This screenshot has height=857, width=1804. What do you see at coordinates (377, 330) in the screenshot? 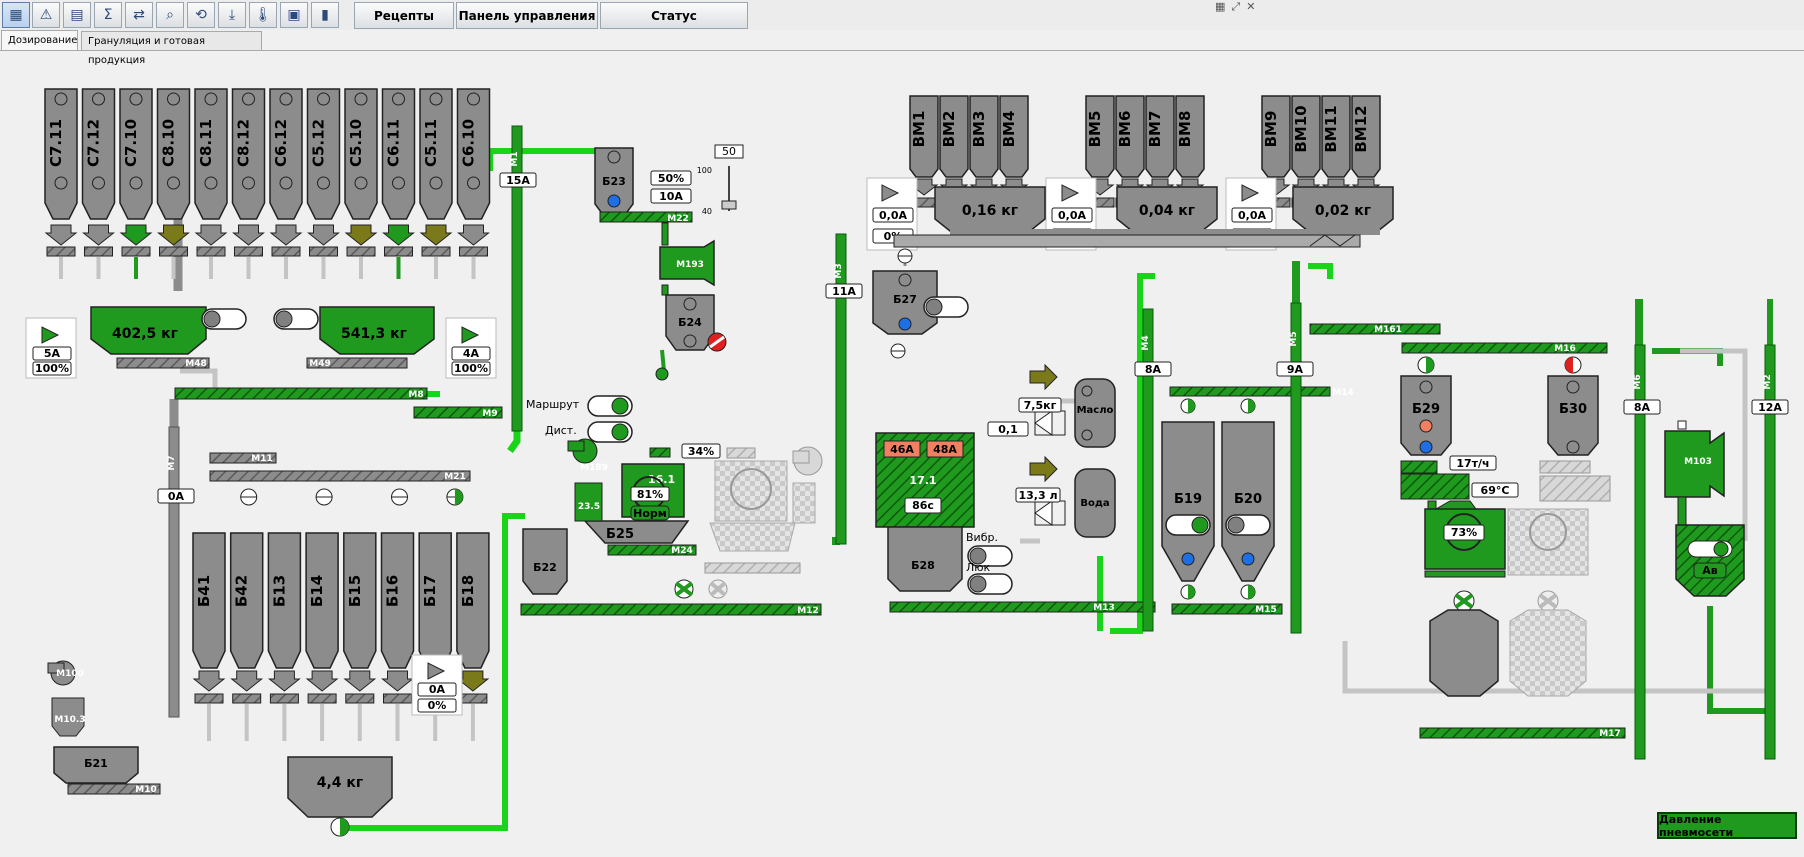
I see `scale-hopper-2: 541,3 кг` at bounding box center [377, 330].